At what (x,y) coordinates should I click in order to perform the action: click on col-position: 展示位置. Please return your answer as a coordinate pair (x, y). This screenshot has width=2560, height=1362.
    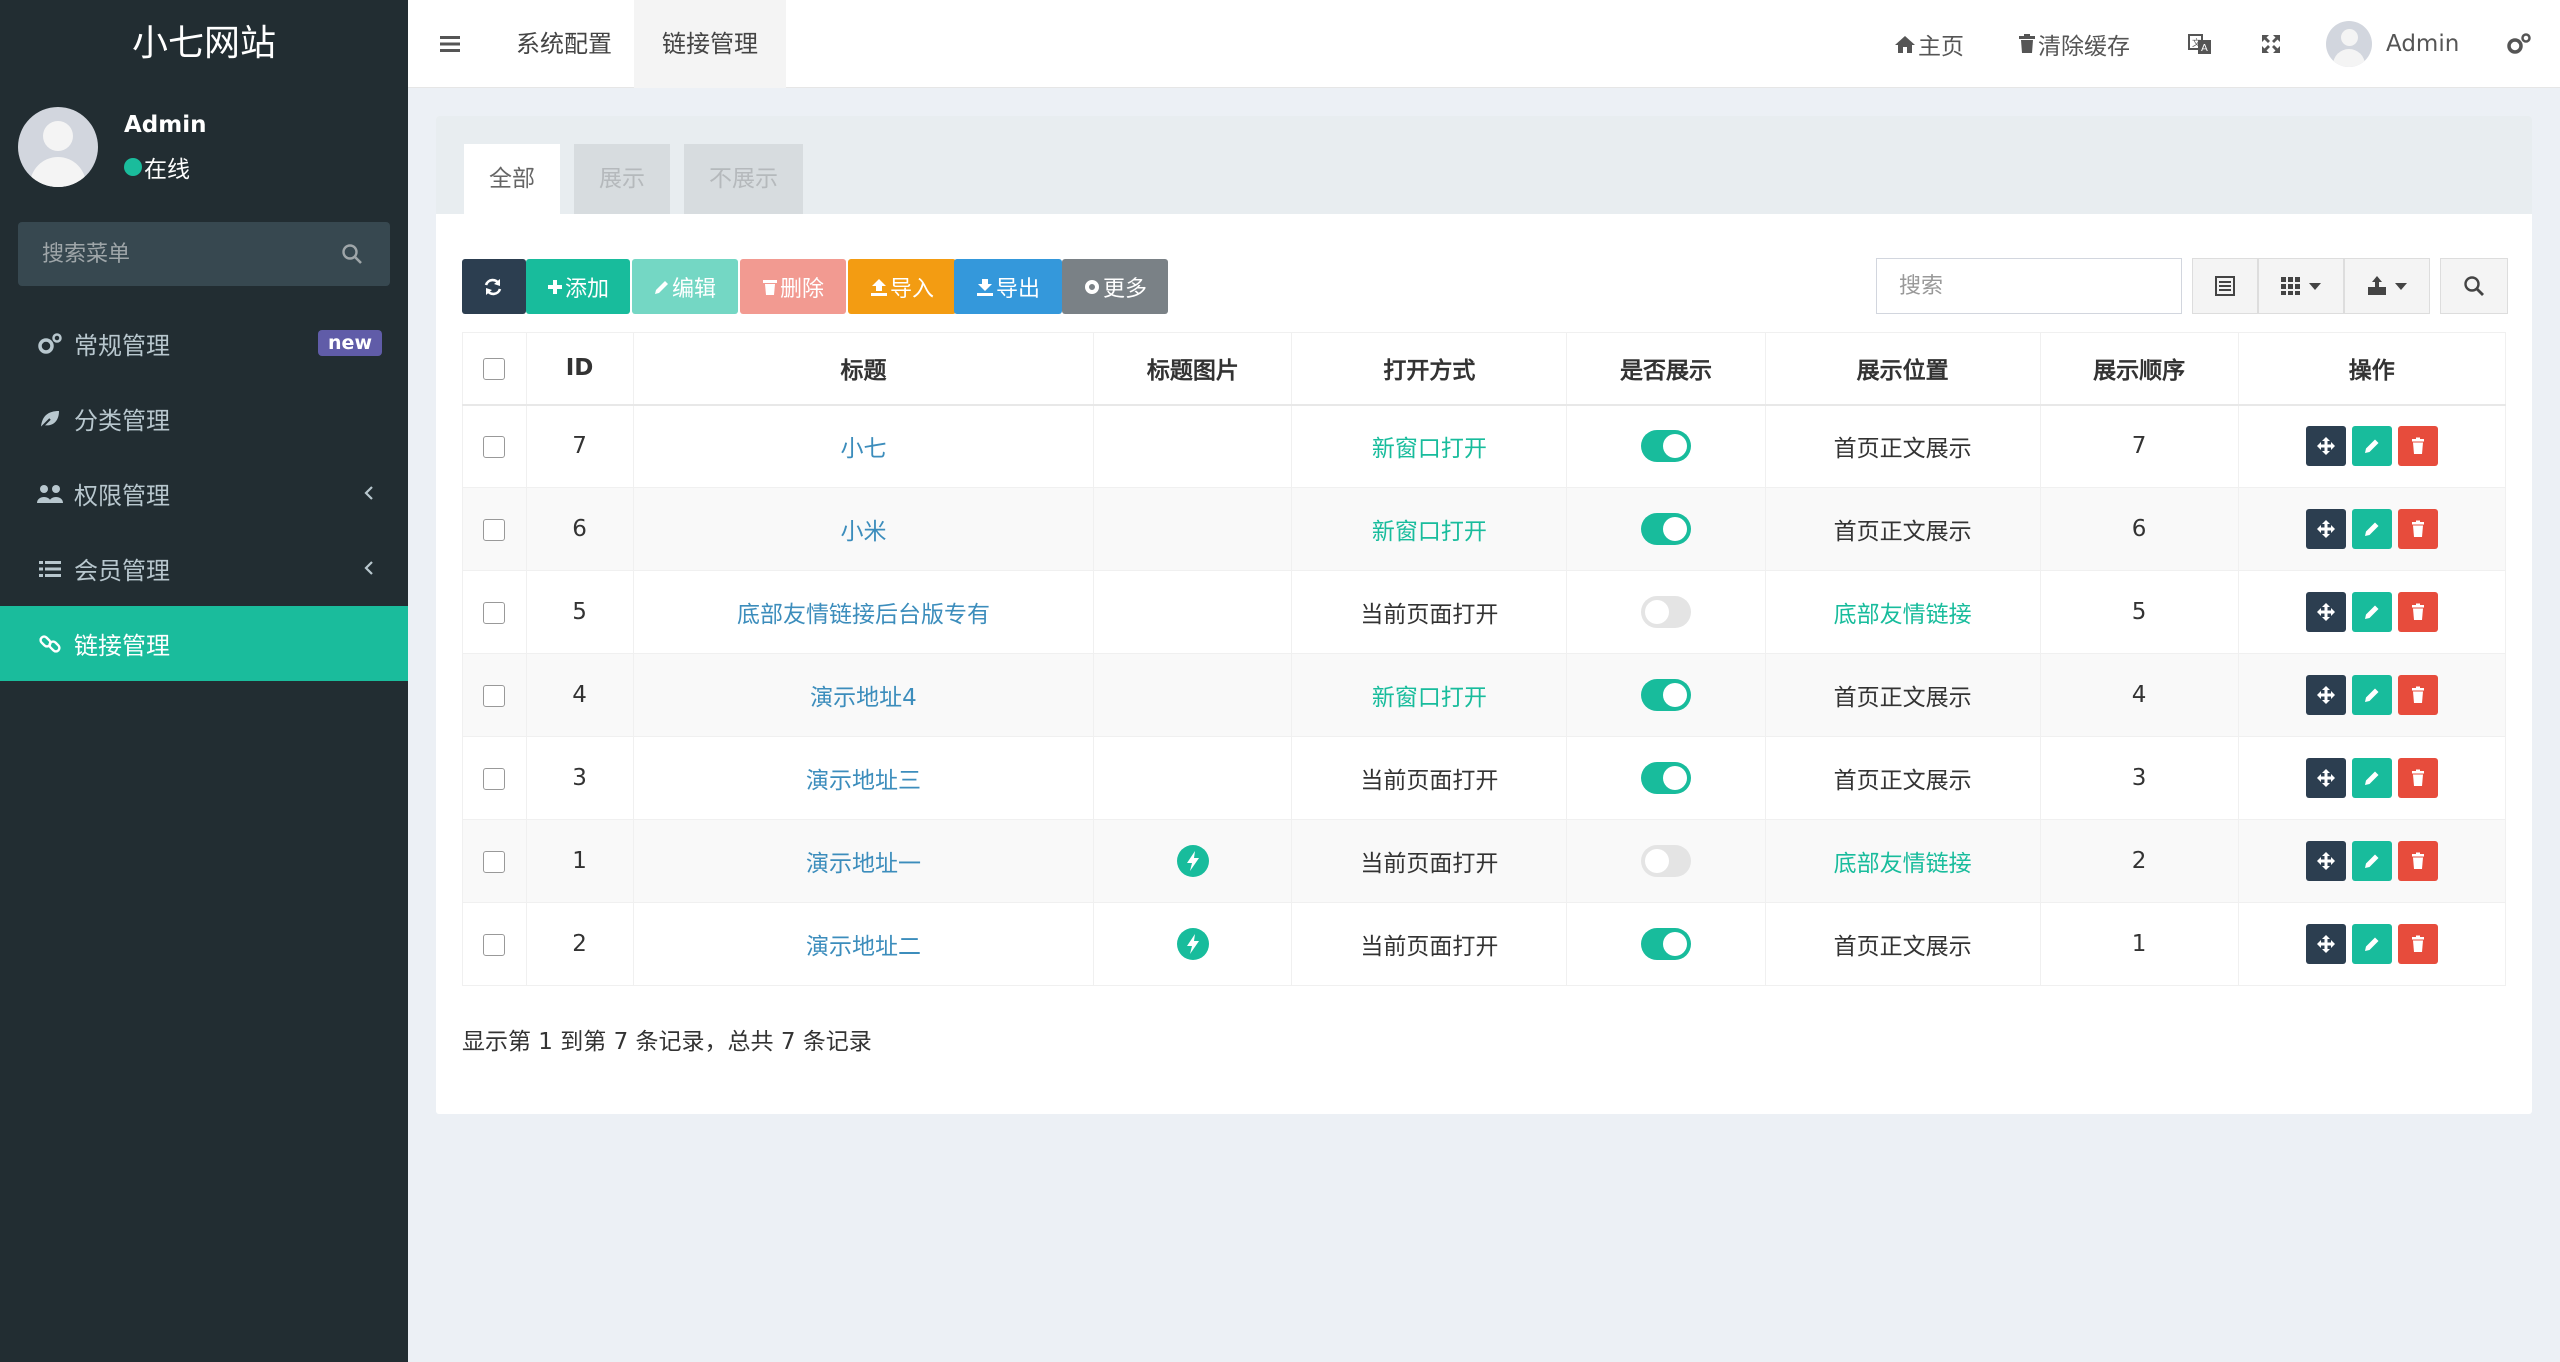
    Looking at the image, I should click on (1902, 369).